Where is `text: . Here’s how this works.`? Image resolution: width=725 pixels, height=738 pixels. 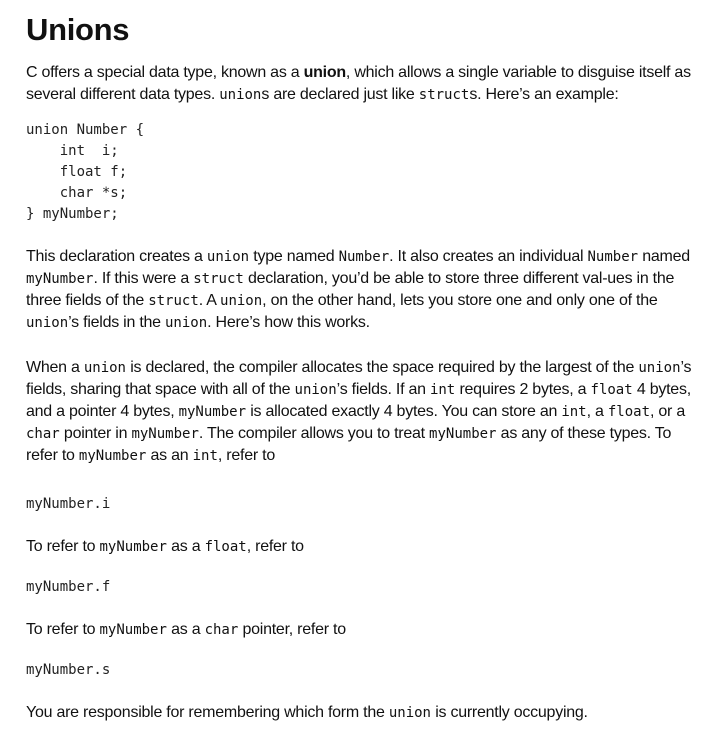
text: . Here’s how this works. is located at coordinates (288, 322).